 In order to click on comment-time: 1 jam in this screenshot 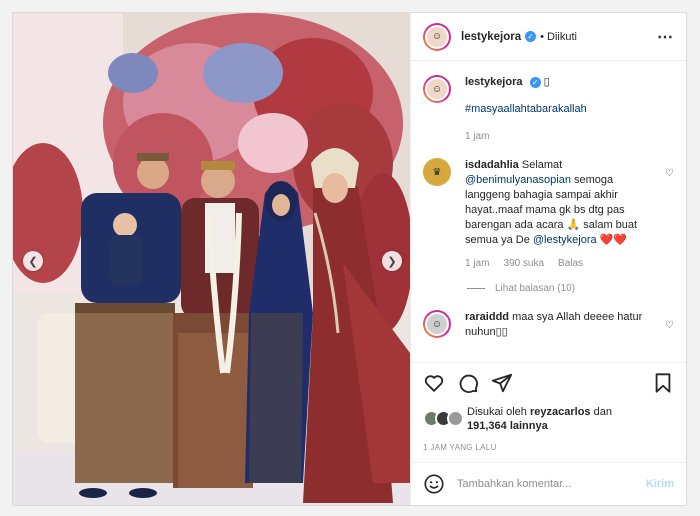, I will do `click(477, 263)`.